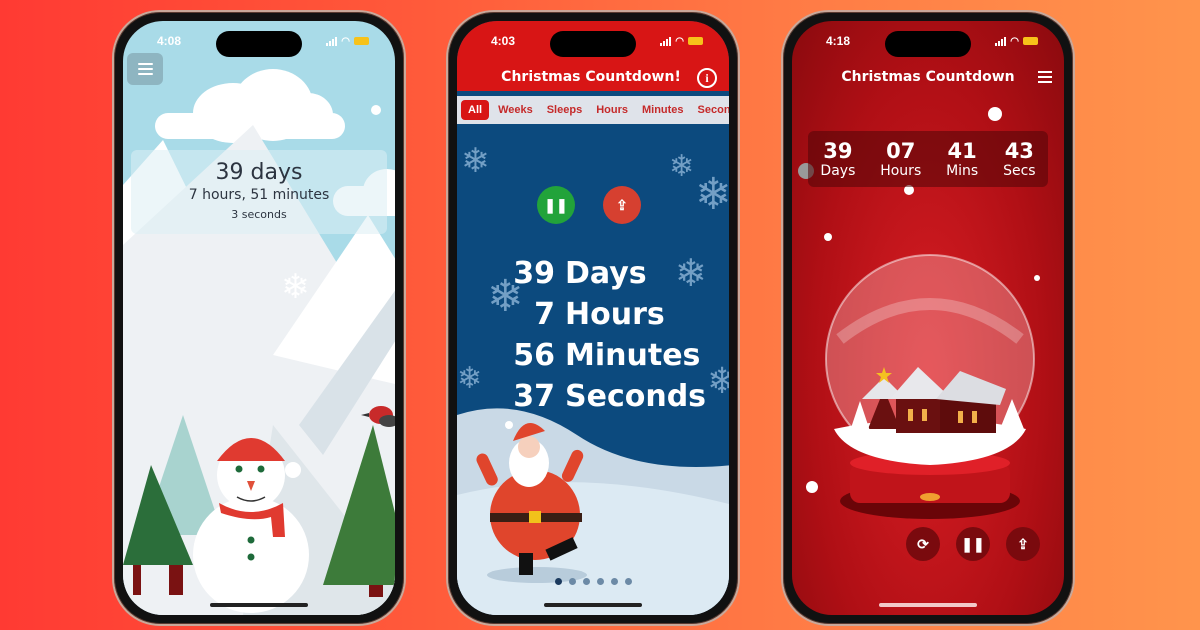 This screenshot has width=1200, height=630. I want to click on hamburger-menu-icon, so click(1045, 77).